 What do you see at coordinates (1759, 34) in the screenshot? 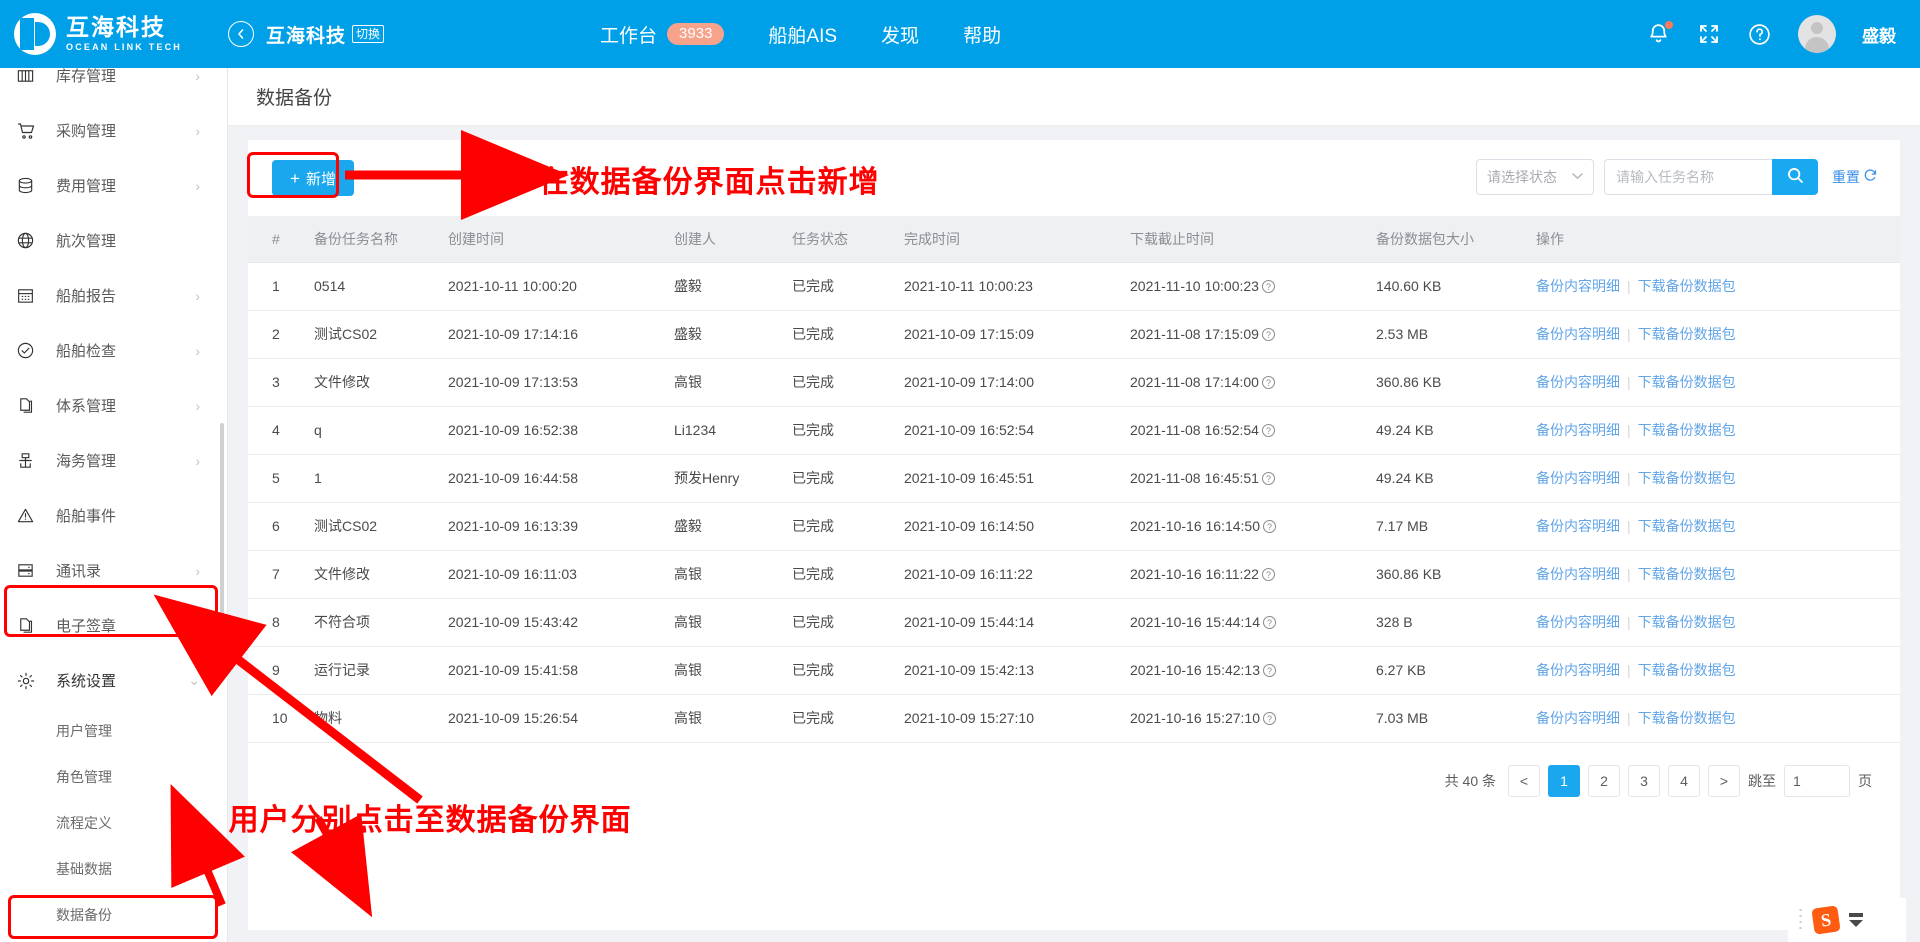
I see `question-circle-icon` at bounding box center [1759, 34].